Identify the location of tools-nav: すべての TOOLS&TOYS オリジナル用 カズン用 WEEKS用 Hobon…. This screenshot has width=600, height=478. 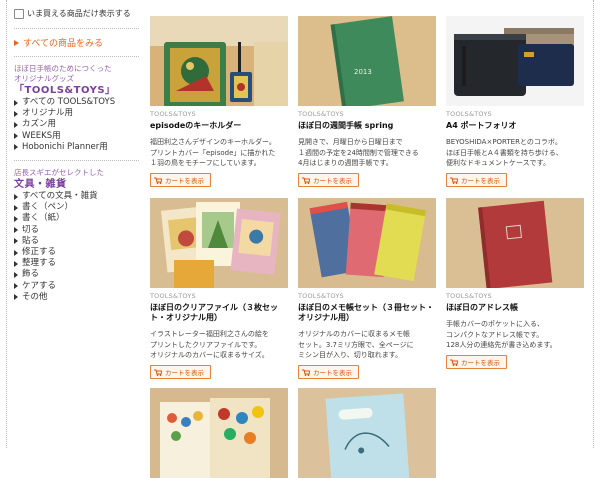
(76, 125).